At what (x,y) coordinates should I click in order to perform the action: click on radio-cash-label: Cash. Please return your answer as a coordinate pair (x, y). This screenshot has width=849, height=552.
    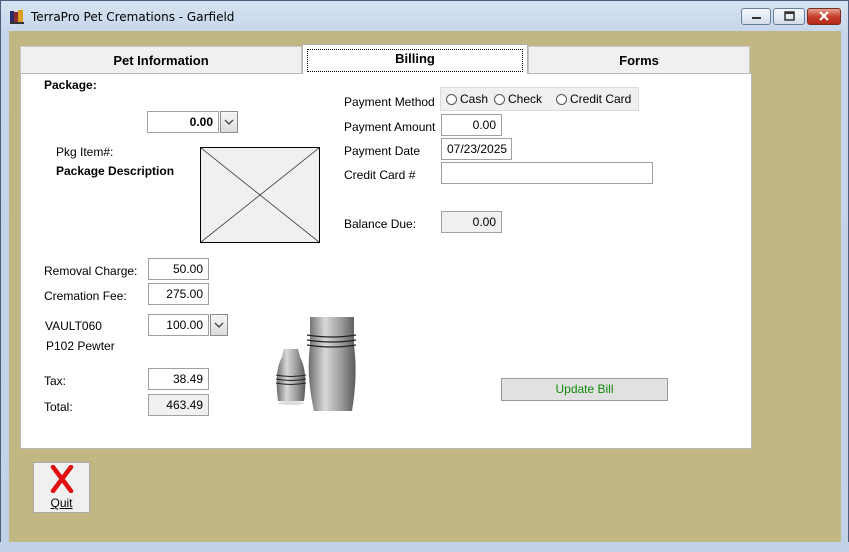
    Looking at the image, I should click on (474, 99).